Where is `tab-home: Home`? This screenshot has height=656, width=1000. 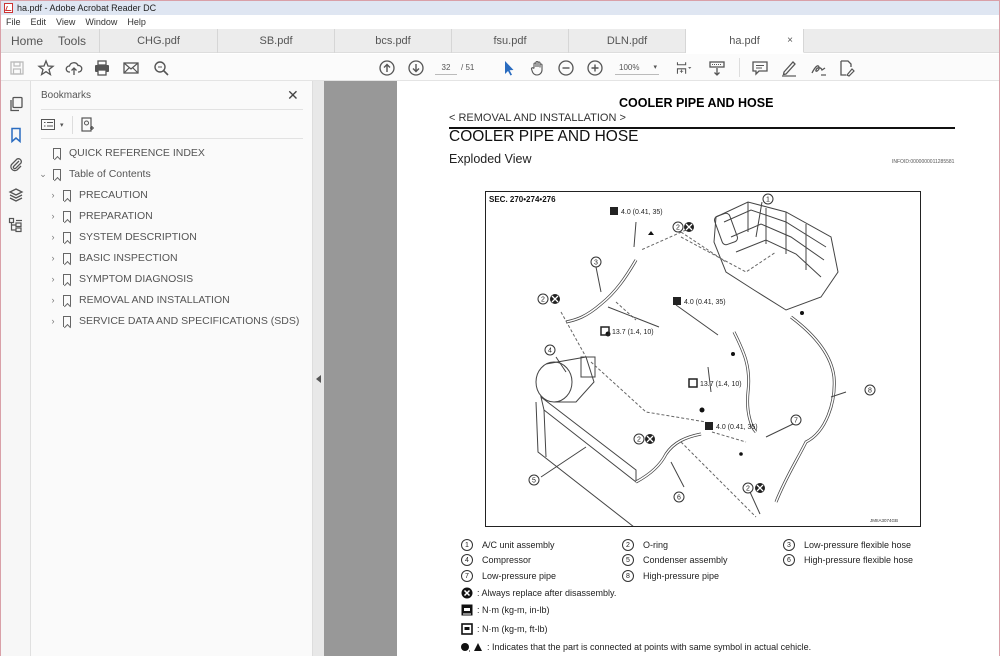 tab-home: Home is located at coordinates (28, 41).